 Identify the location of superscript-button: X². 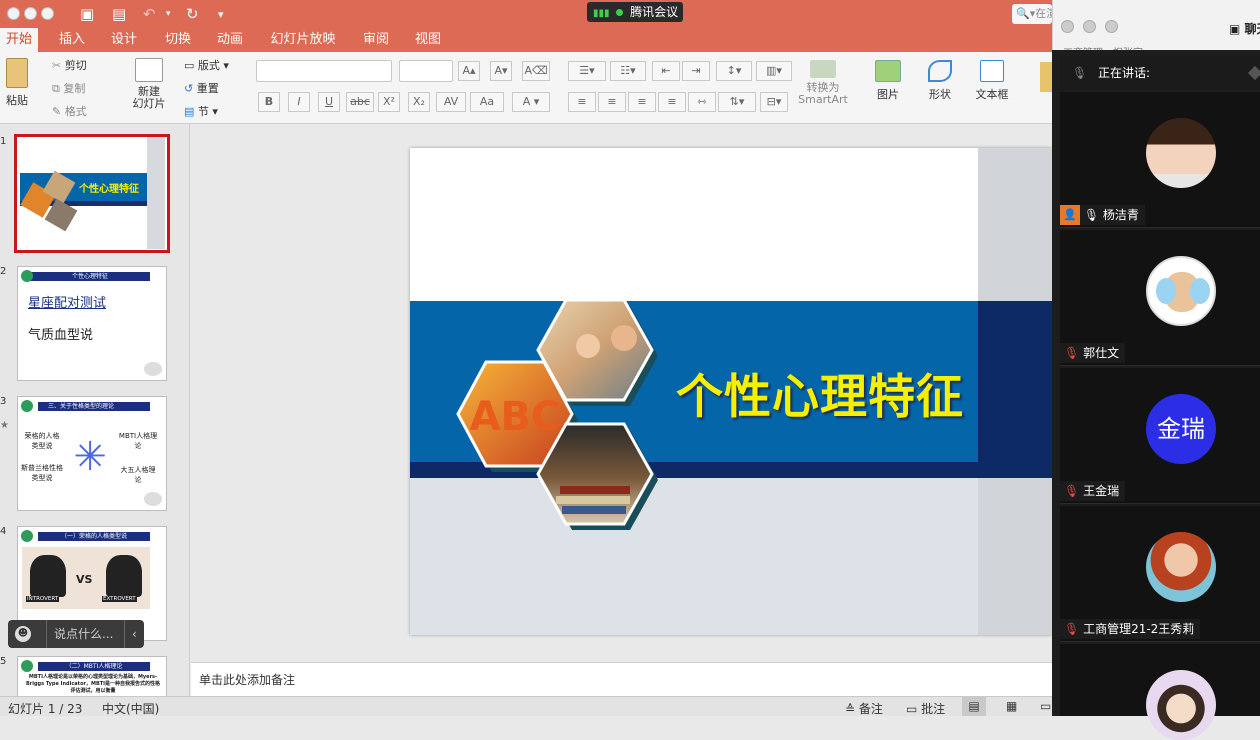
(389, 102).